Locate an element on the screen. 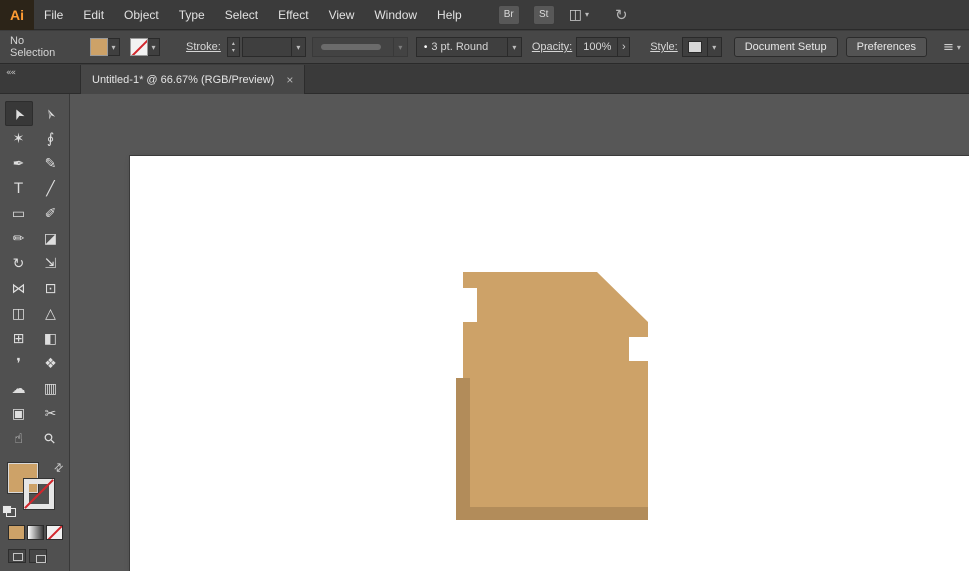 The image size is (969, 571). document-setup-button: Document Setup is located at coordinates (785, 47).